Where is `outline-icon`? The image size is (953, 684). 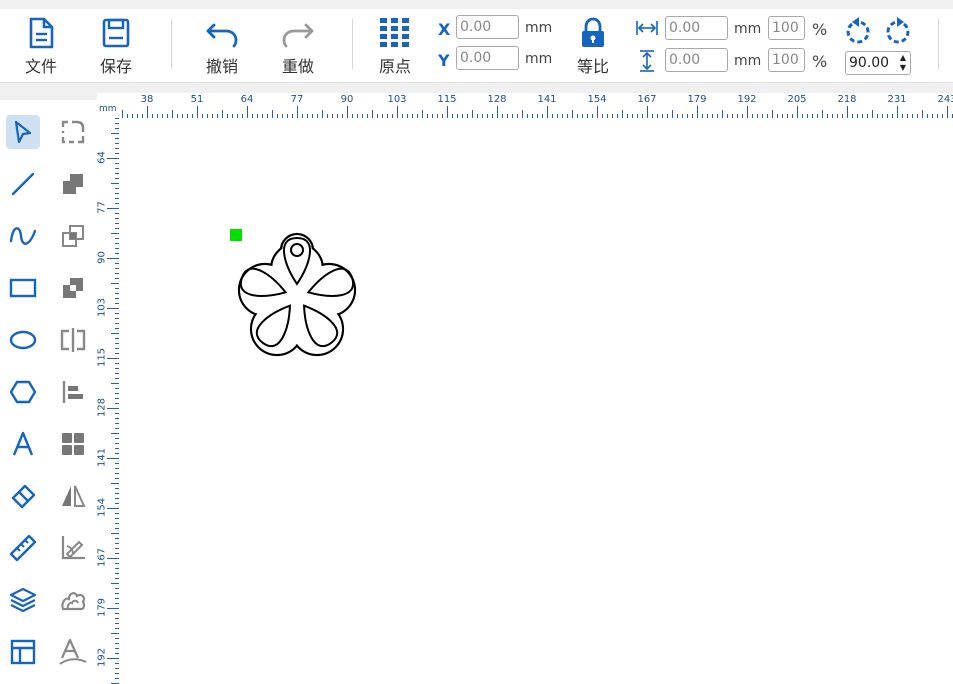 outline-icon is located at coordinates (73, 601).